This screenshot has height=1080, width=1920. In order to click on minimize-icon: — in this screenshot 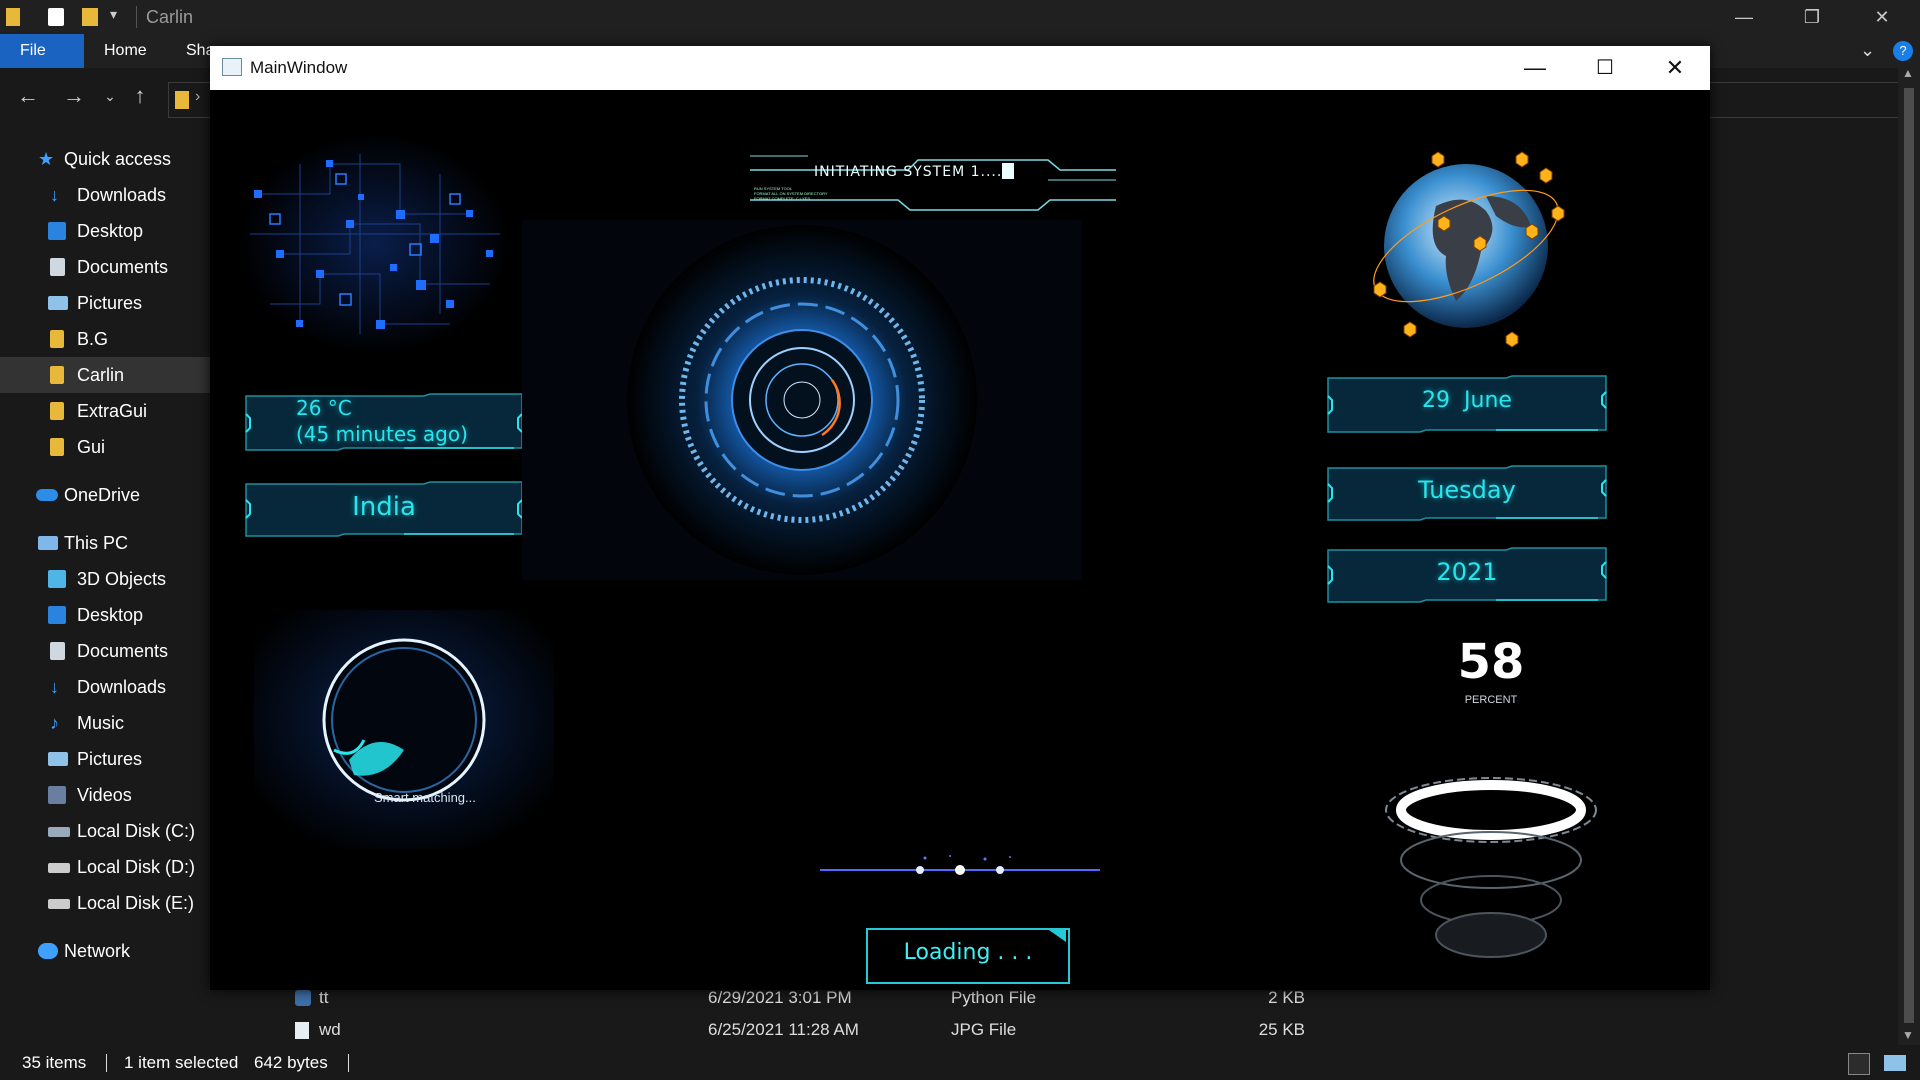, I will do `click(1744, 17)`.